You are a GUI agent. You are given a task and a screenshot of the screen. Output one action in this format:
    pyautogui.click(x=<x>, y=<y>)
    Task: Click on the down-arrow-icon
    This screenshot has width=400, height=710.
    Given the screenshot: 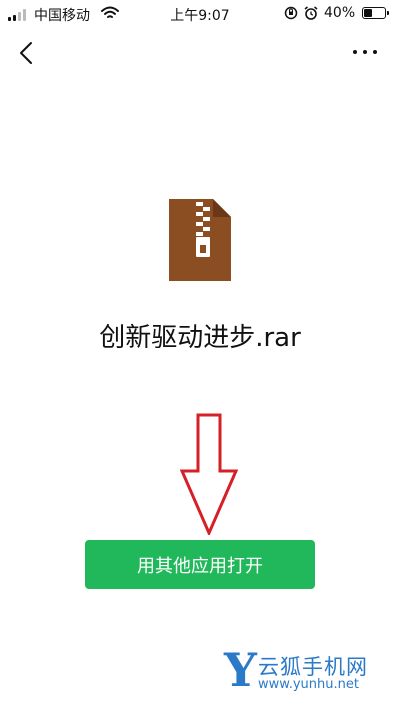 What is the action you would take?
    pyautogui.click(x=209, y=474)
    